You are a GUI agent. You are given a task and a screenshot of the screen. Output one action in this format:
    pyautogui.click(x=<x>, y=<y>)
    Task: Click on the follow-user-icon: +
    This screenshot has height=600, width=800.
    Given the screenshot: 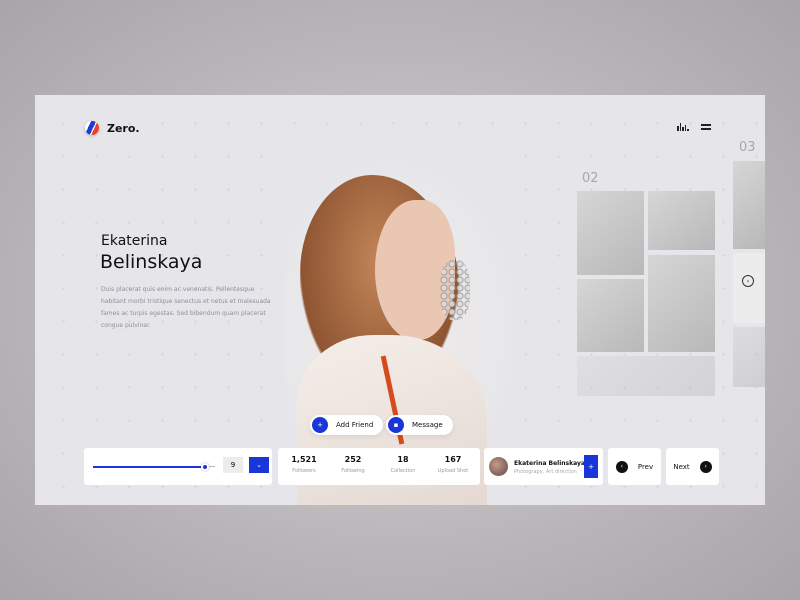 What is the action you would take?
    pyautogui.click(x=591, y=466)
    